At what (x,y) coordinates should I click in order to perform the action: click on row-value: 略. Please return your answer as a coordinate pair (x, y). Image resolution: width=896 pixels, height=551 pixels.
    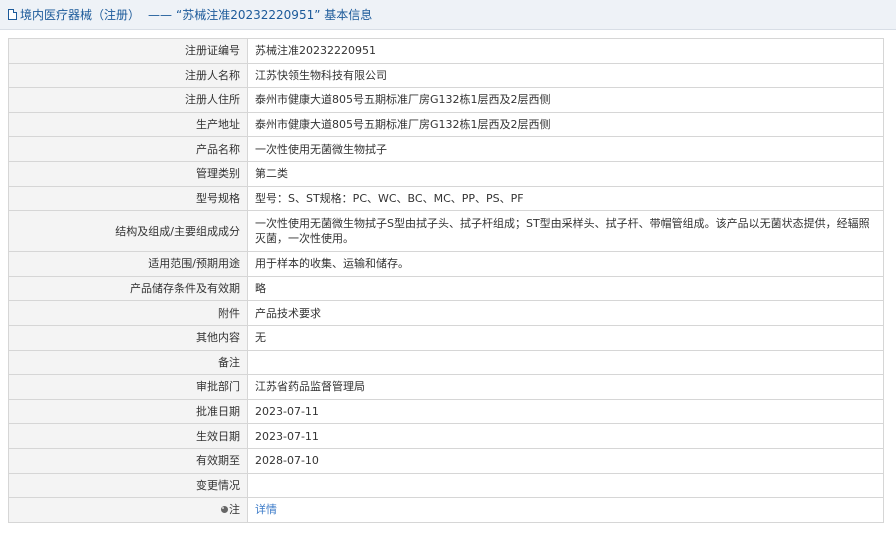
    Looking at the image, I should click on (565, 288).